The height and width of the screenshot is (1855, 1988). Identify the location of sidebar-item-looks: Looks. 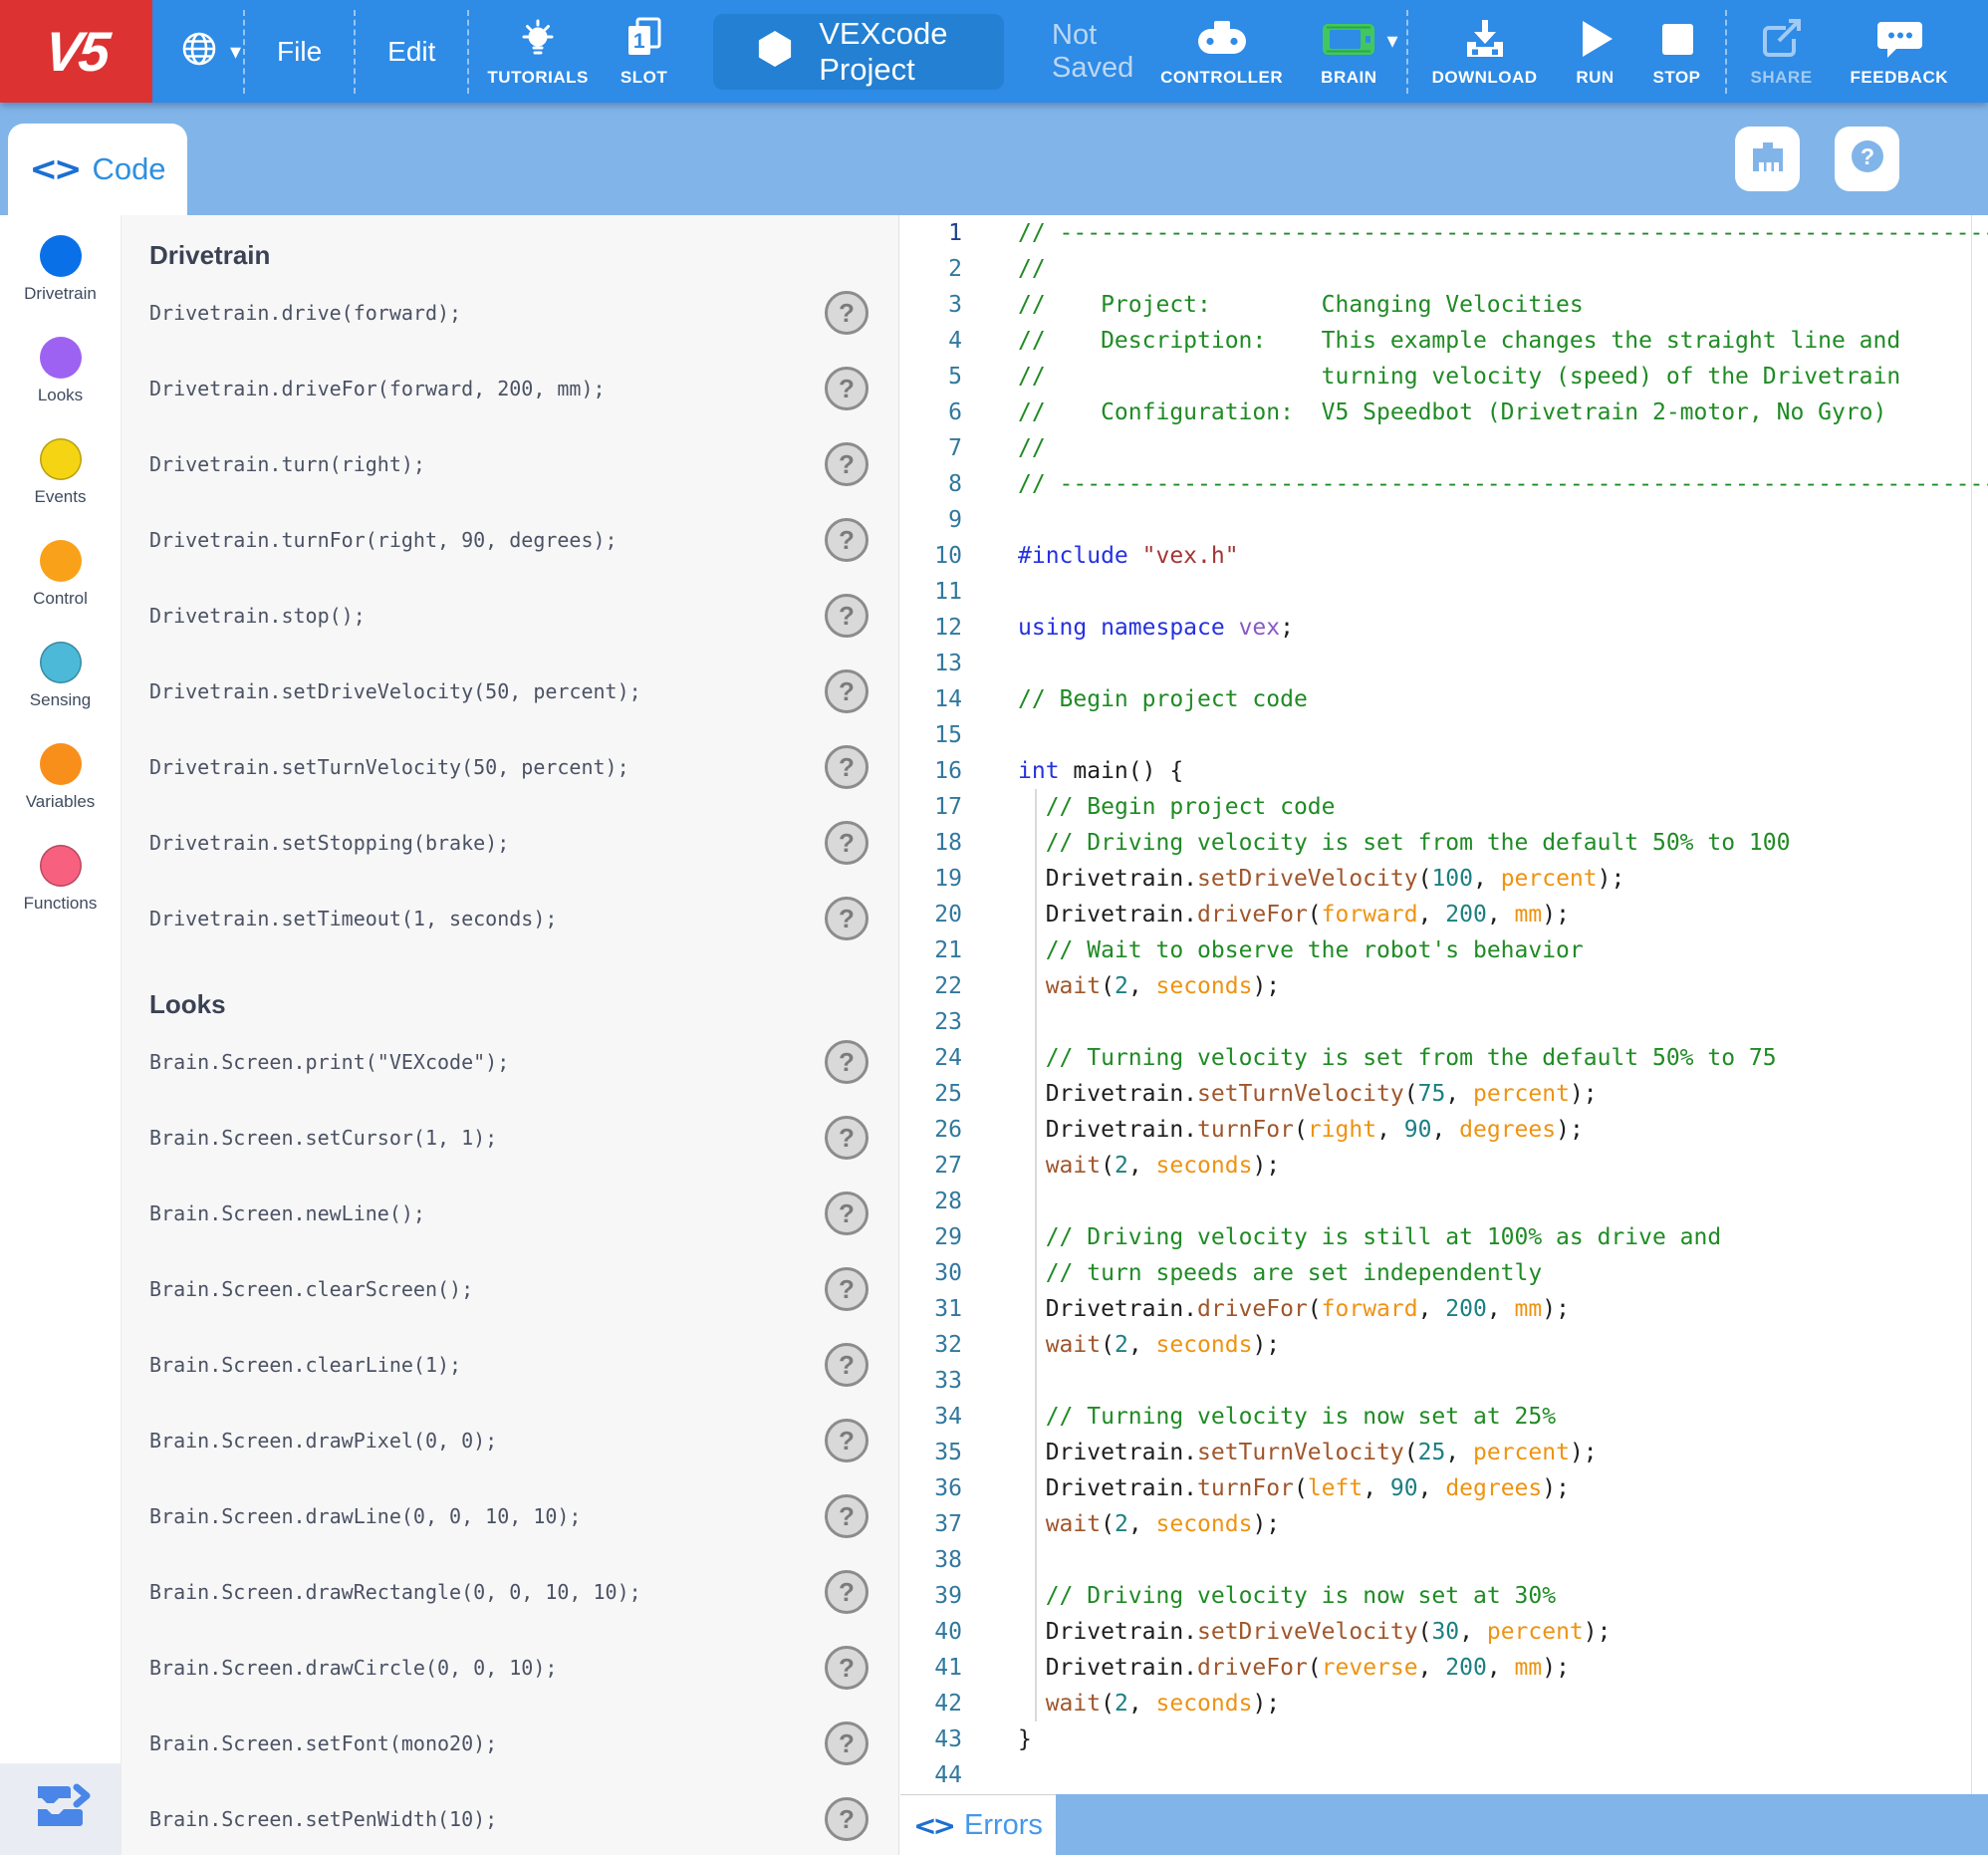
(60, 383).